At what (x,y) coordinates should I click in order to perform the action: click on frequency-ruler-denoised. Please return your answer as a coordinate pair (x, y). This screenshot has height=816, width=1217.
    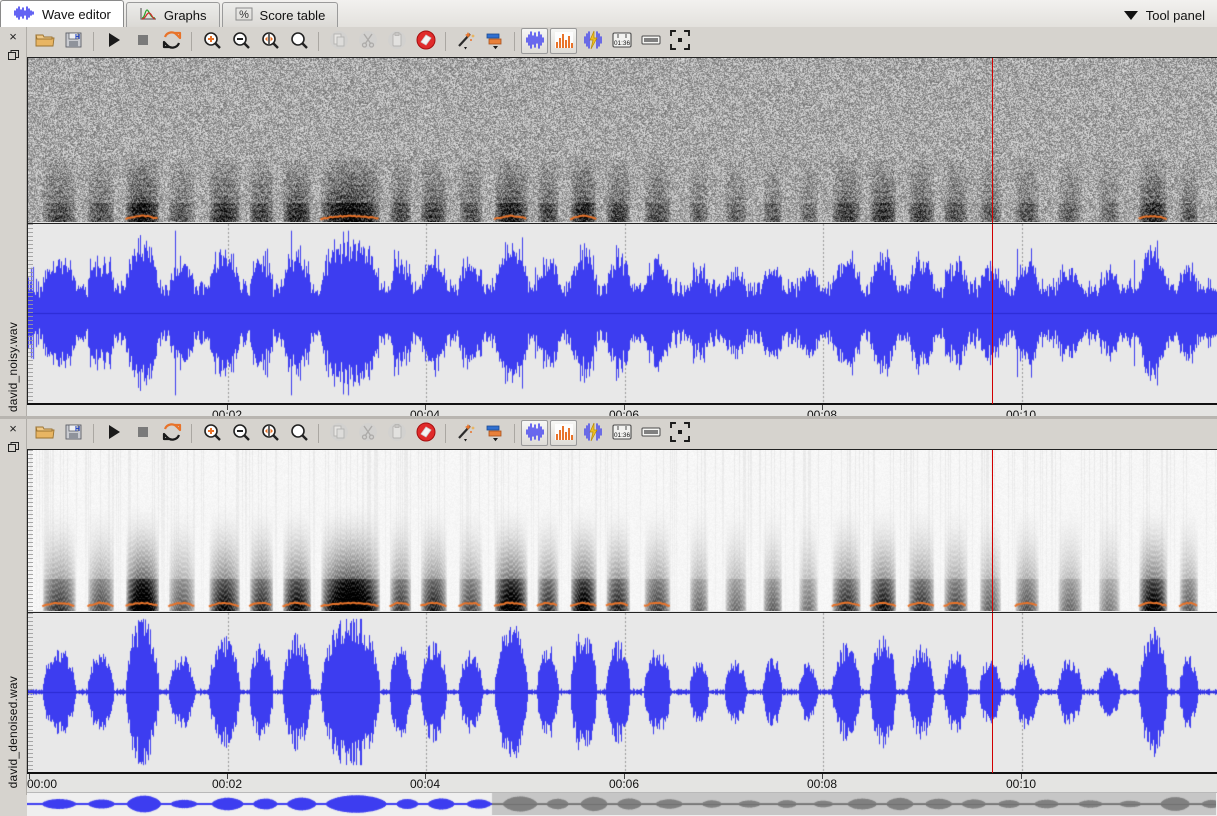
    Looking at the image, I should click on (30, 531).